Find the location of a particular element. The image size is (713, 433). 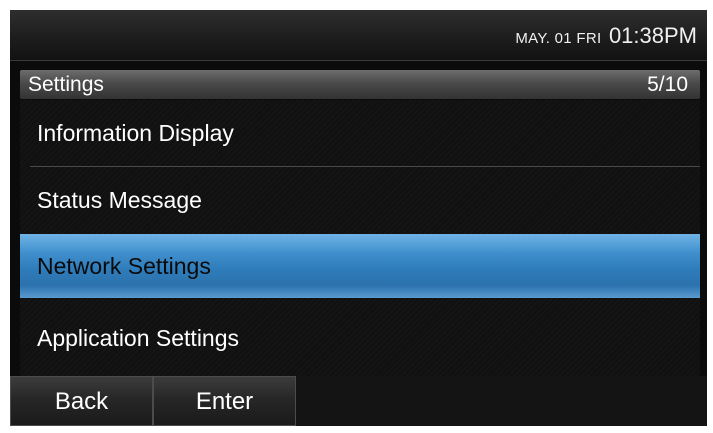

settings-header: Settings 5/10 is located at coordinates (360, 84).